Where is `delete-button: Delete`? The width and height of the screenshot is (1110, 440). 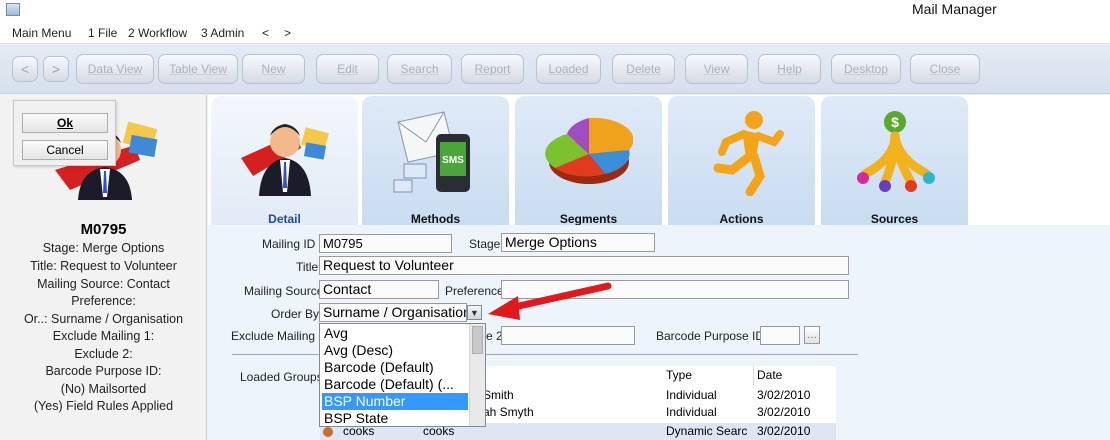 delete-button: Delete is located at coordinates (643, 69).